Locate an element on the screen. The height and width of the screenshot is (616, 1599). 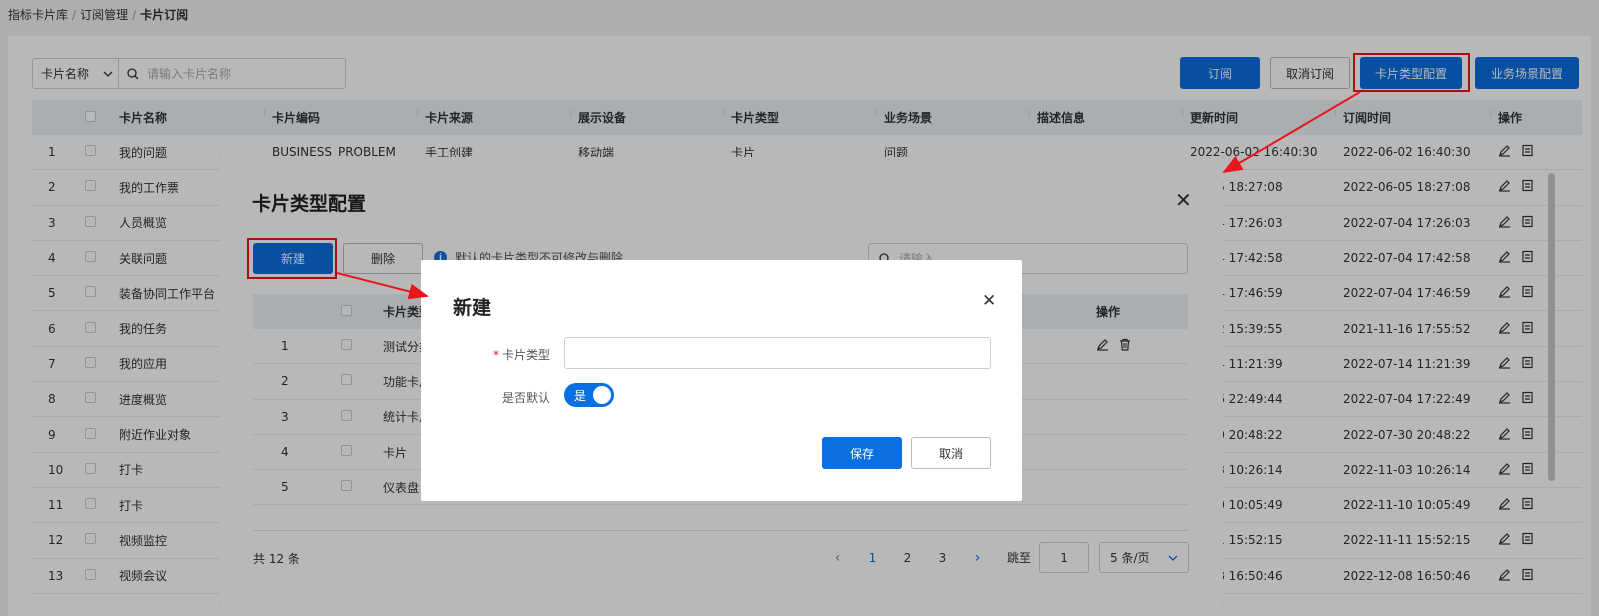
card-type-input is located at coordinates (777, 353).